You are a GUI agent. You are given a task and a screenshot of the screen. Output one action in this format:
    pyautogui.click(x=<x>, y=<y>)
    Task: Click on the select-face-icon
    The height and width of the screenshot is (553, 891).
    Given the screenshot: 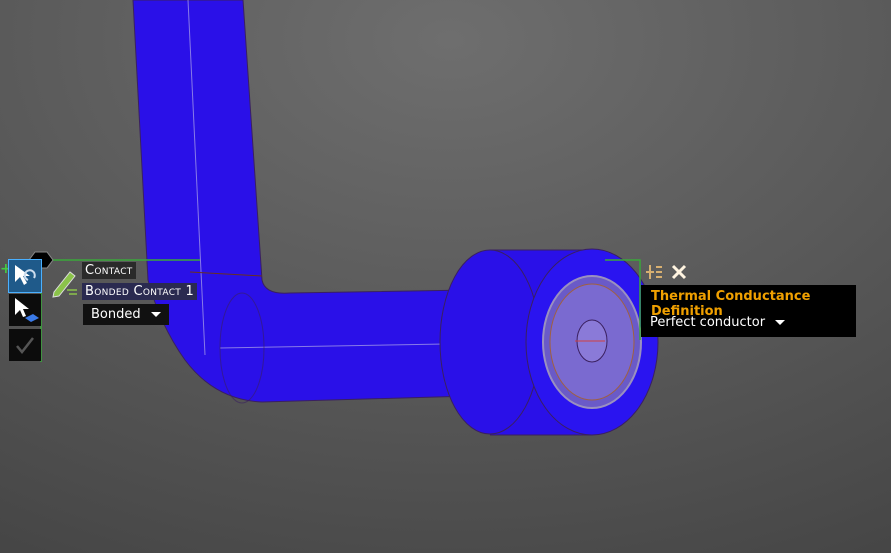 What is the action you would take?
    pyautogui.click(x=27, y=310)
    